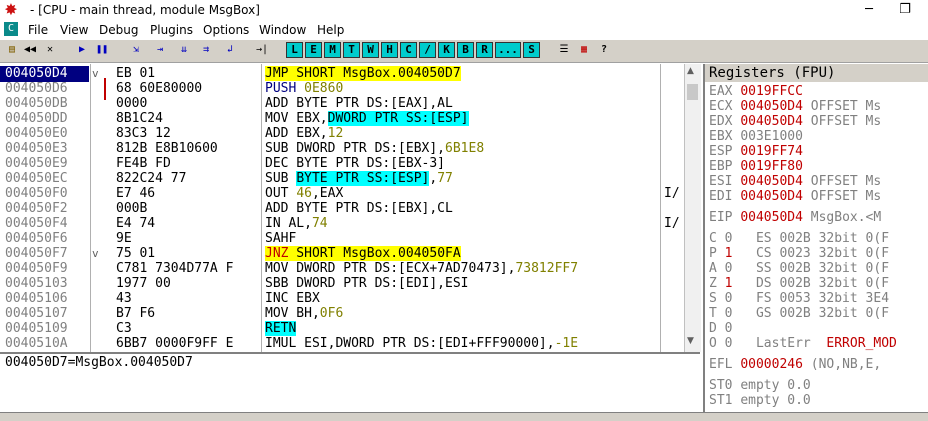 Image resolution: width=928 pixels, height=421 pixels. I want to click on disasm-row: 00405106 43 INC EBX, so click(342, 299).